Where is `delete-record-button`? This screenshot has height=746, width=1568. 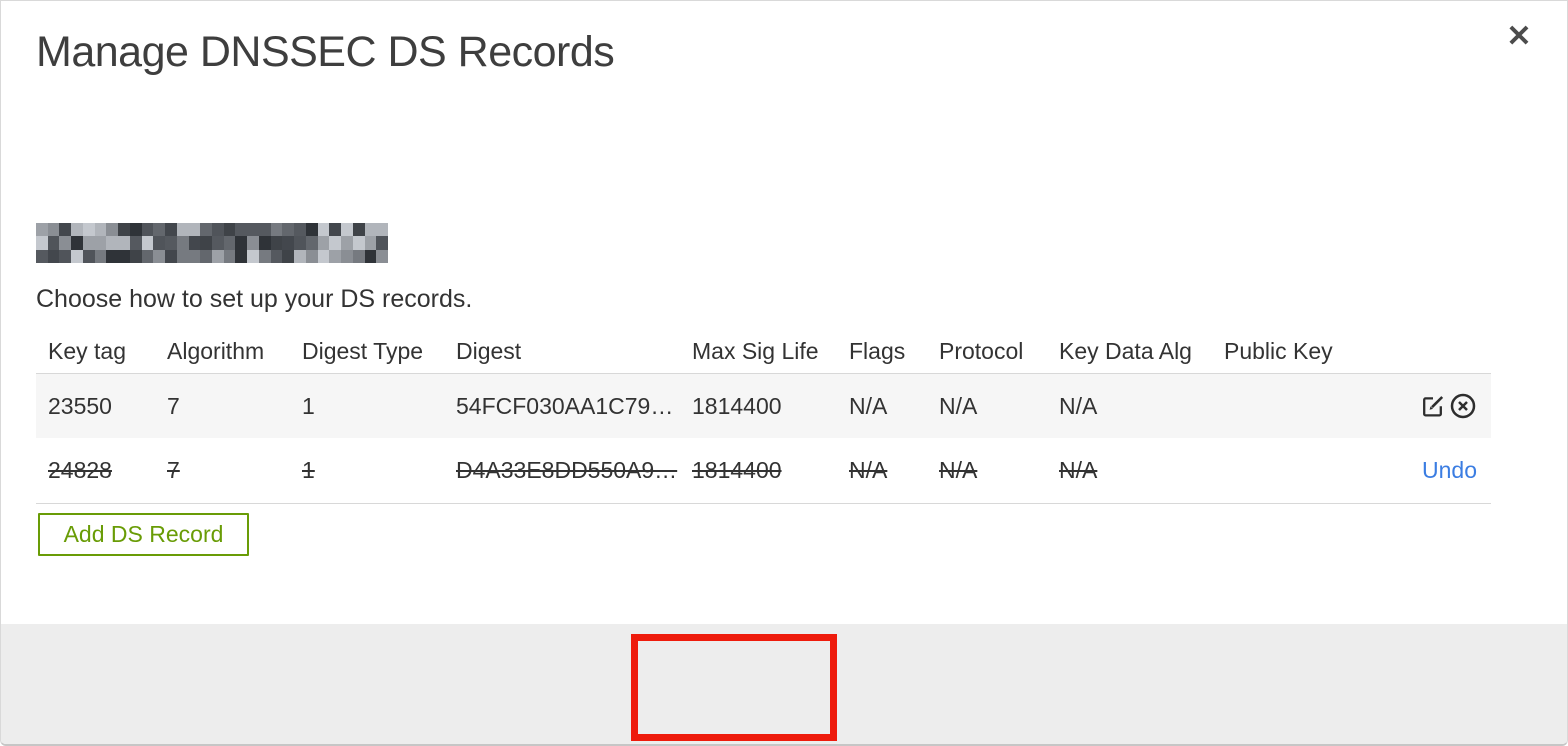 delete-record-button is located at coordinates (1463, 406).